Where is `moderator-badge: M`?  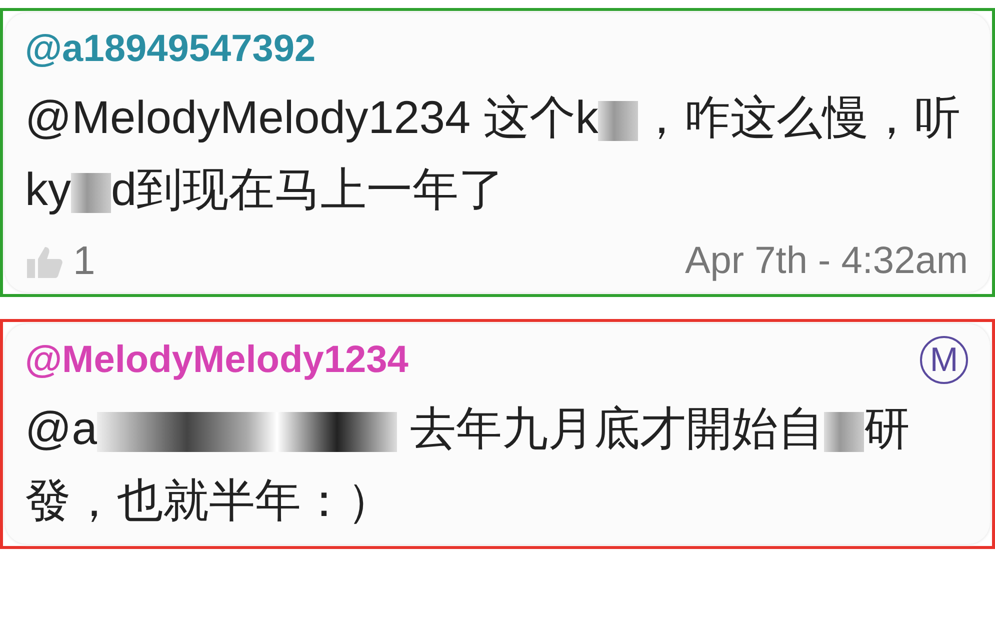 moderator-badge: M is located at coordinates (944, 360).